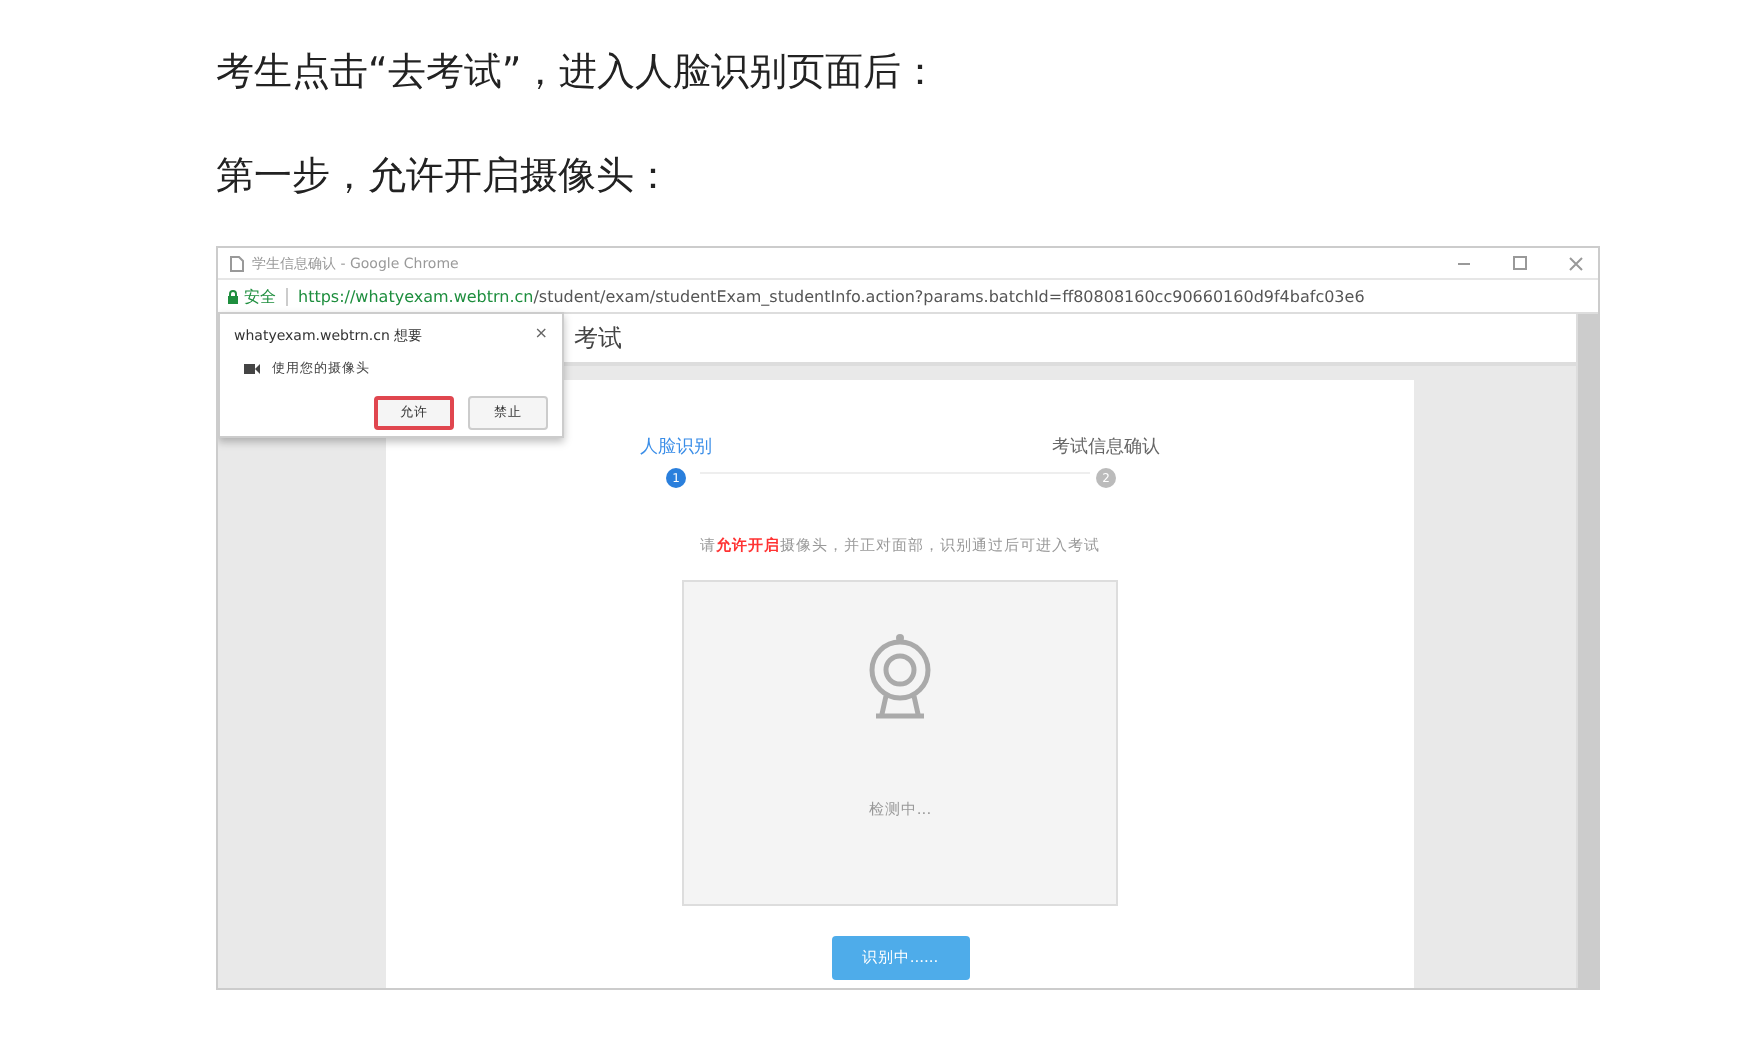  Describe the element at coordinates (598, 338) in the screenshot. I see `header-title: 考试` at that location.